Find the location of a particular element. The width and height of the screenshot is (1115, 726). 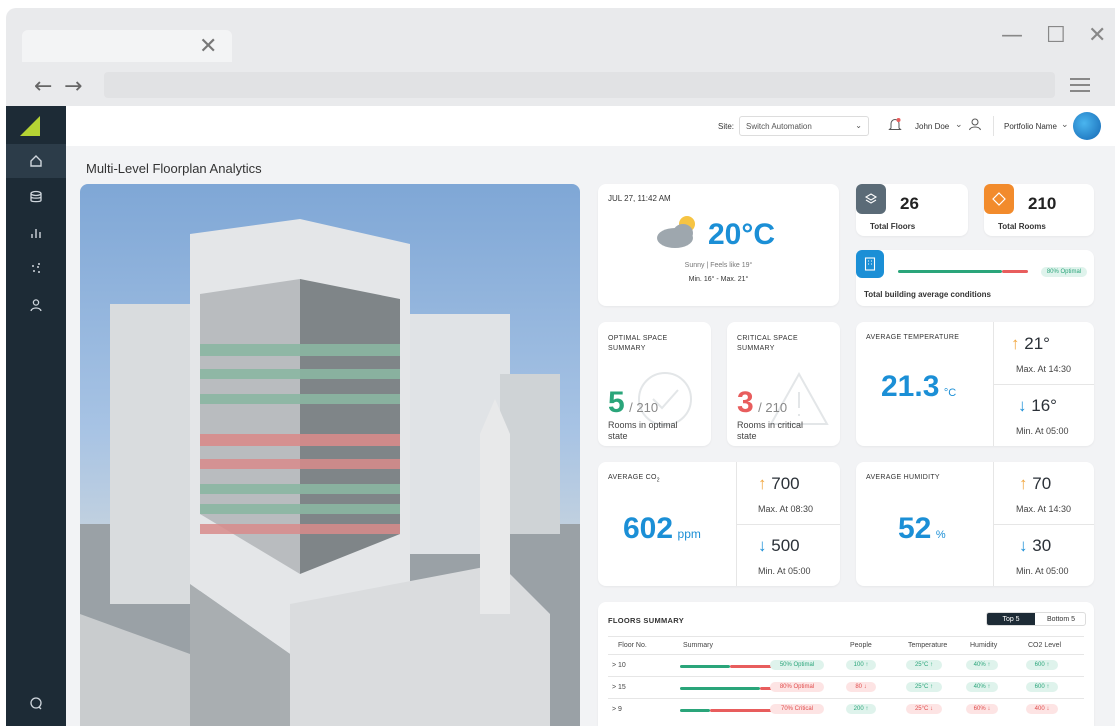

avg-co2-title-row: AVERAGE CO2 is located at coordinates (634, 478).